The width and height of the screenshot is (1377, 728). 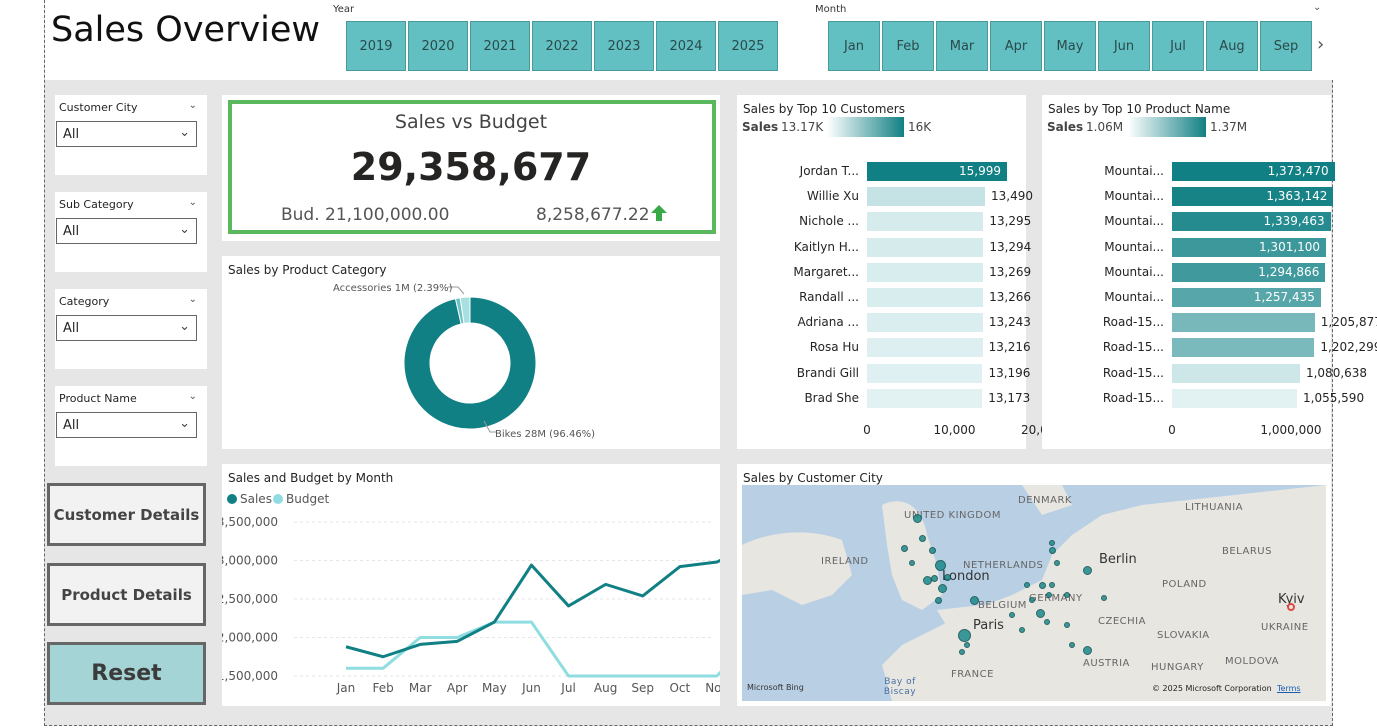 What do you see at coordinates (1186, 298) in the screenshot?
I see `bar-row: Mountai... 1,257,435` at bounding box center [1186, 298].